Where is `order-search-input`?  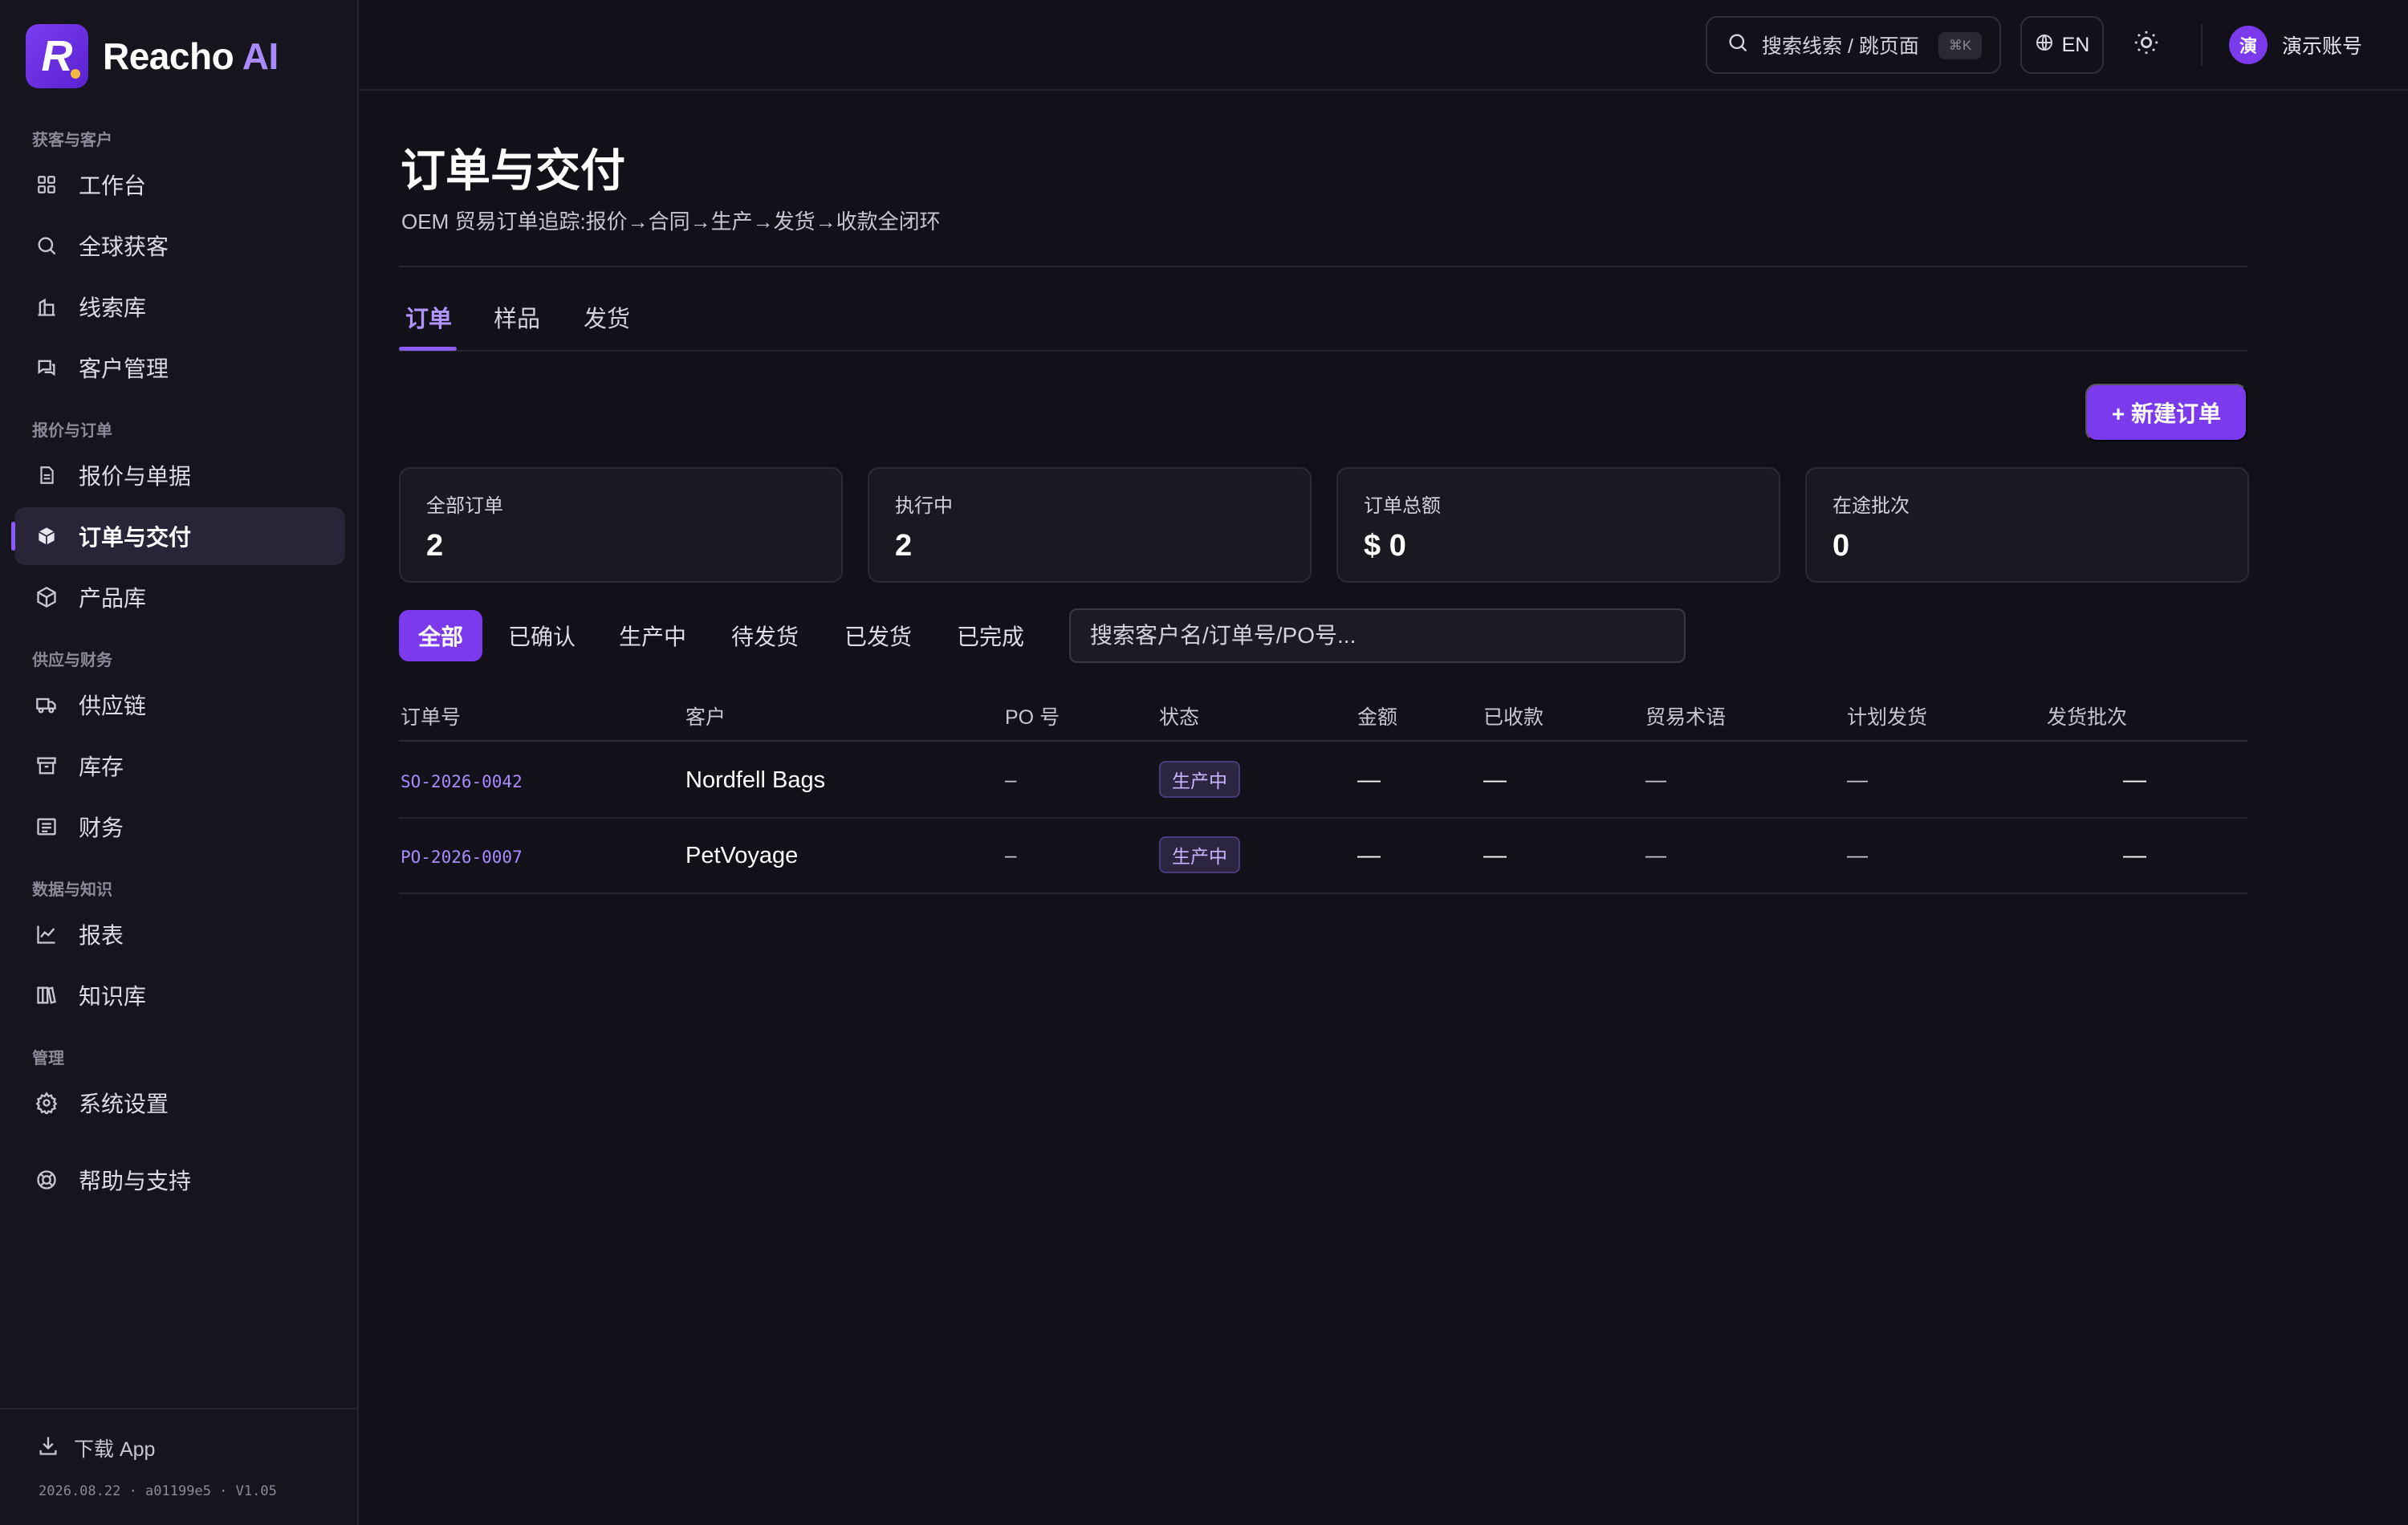 order-search-input is located at coordinates (1377, 635).